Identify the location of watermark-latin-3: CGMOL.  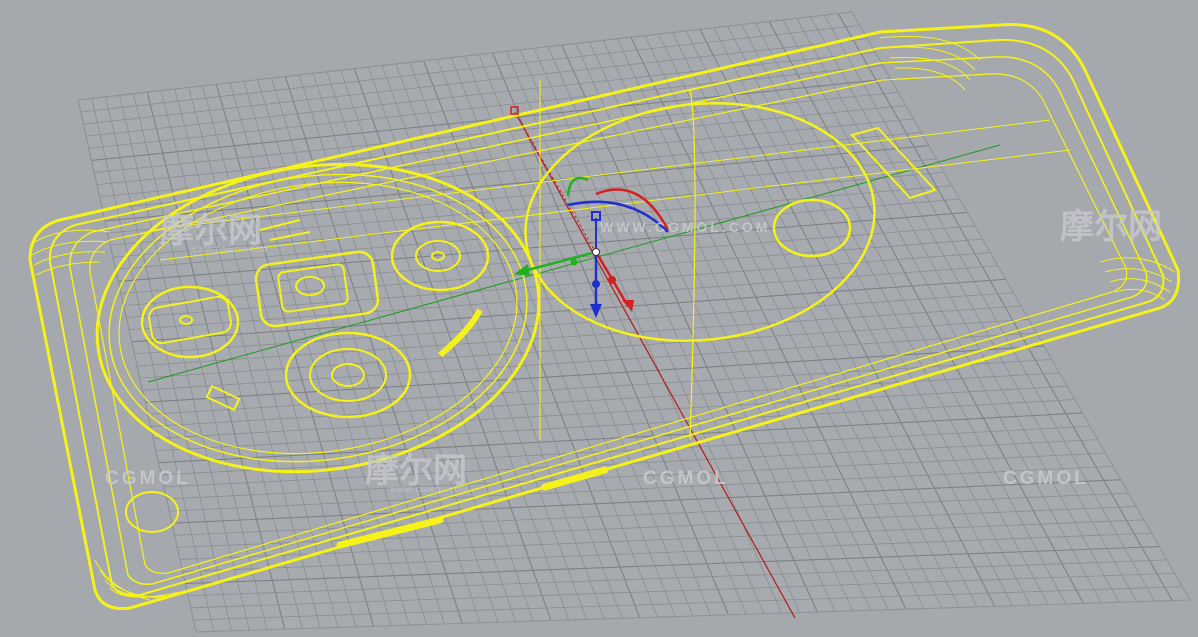
(1046, 478).